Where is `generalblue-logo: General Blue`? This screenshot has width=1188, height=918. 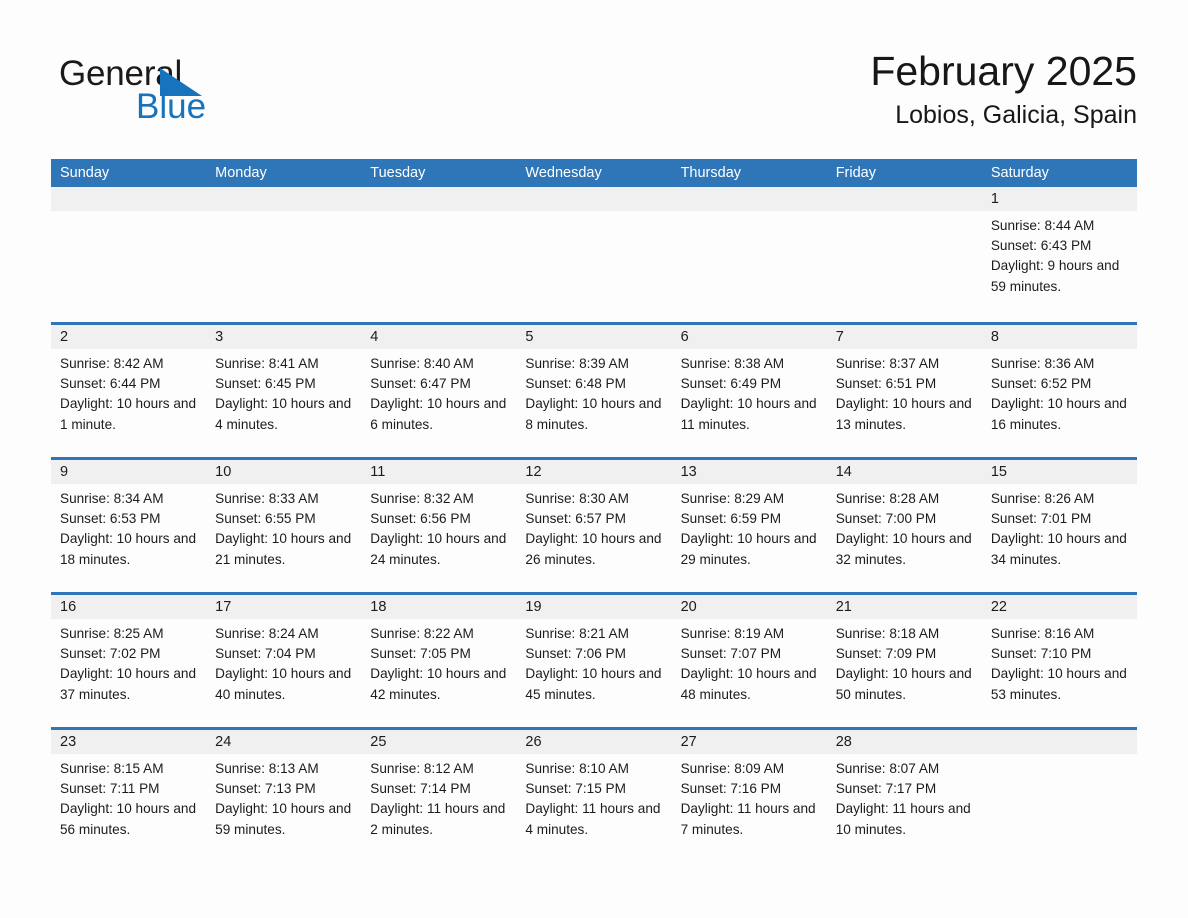
generalblue-logo: General Blue is located at coordinates (169, 96).